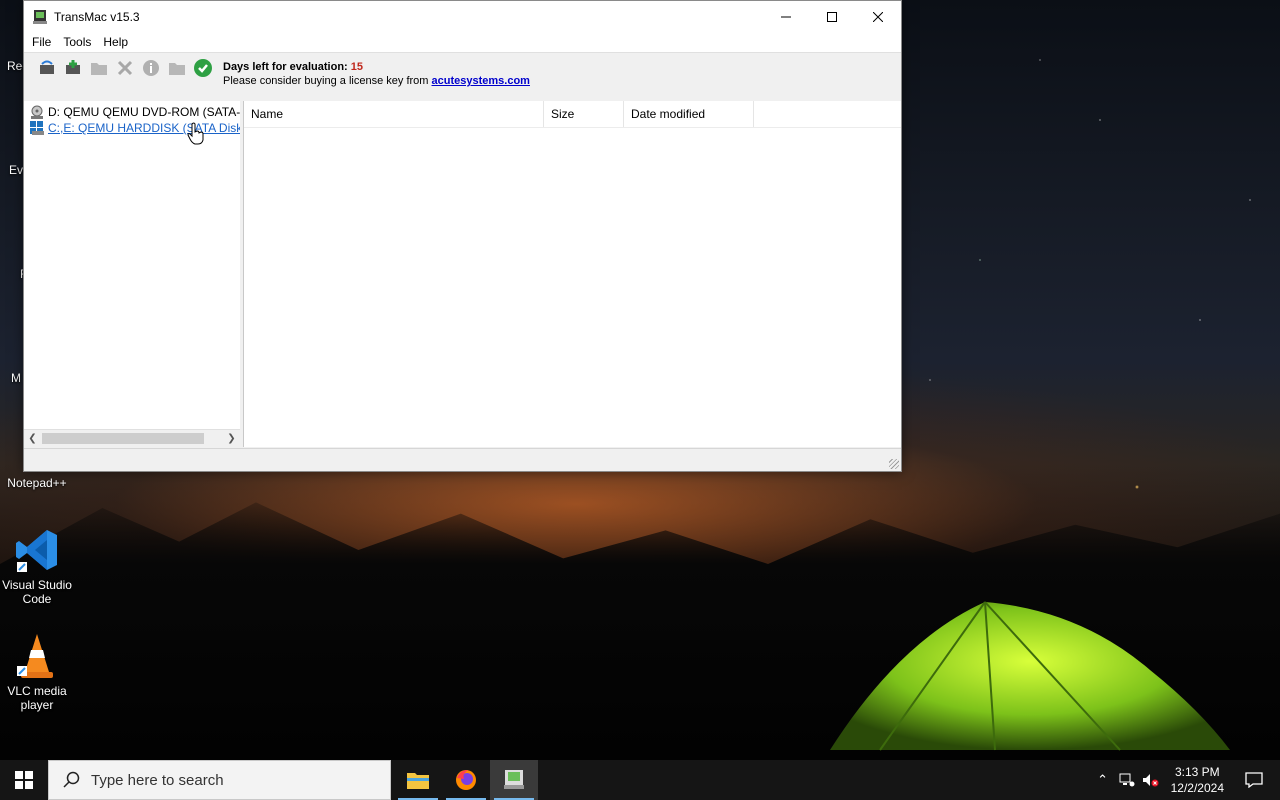  I want to click on taskbar-file-explorer, so click(418, 780).